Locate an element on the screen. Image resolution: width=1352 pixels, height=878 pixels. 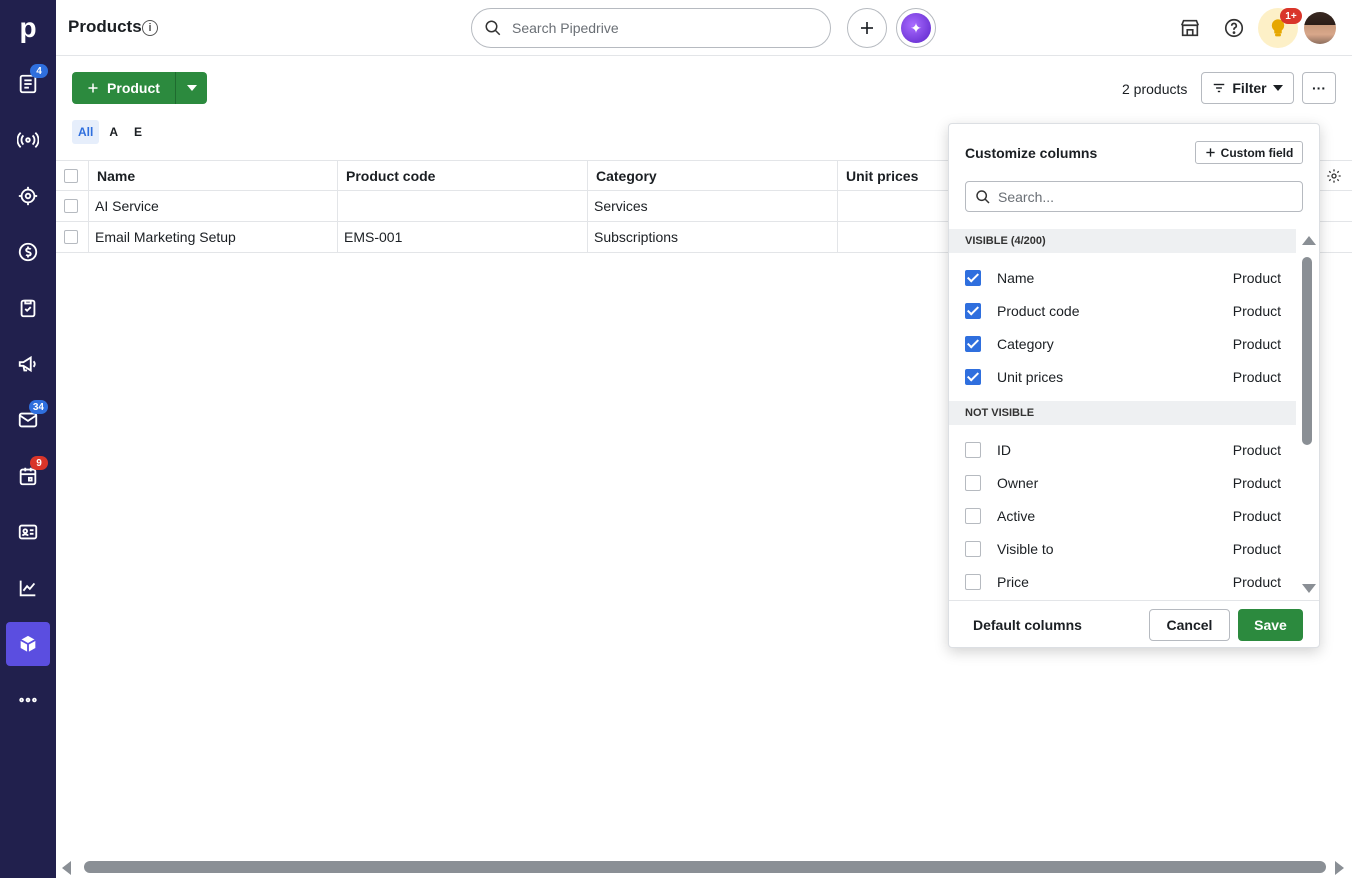
letter-all: All is located at coordinates (86, 132).